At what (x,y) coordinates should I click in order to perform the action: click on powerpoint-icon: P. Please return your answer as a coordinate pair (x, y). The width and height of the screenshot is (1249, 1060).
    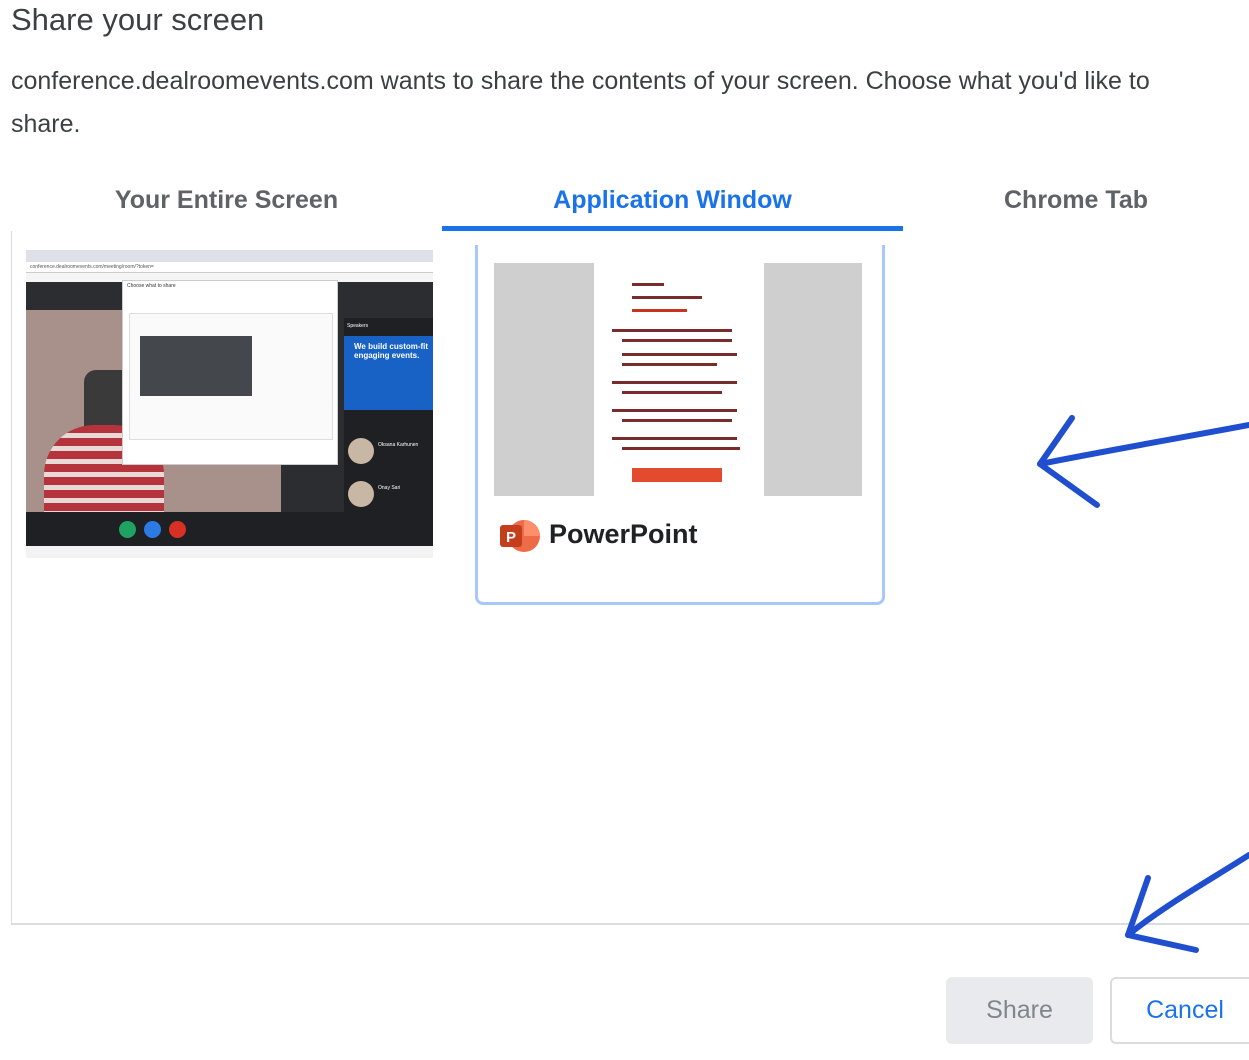
    Looking at the image, I should click on (520, 536).